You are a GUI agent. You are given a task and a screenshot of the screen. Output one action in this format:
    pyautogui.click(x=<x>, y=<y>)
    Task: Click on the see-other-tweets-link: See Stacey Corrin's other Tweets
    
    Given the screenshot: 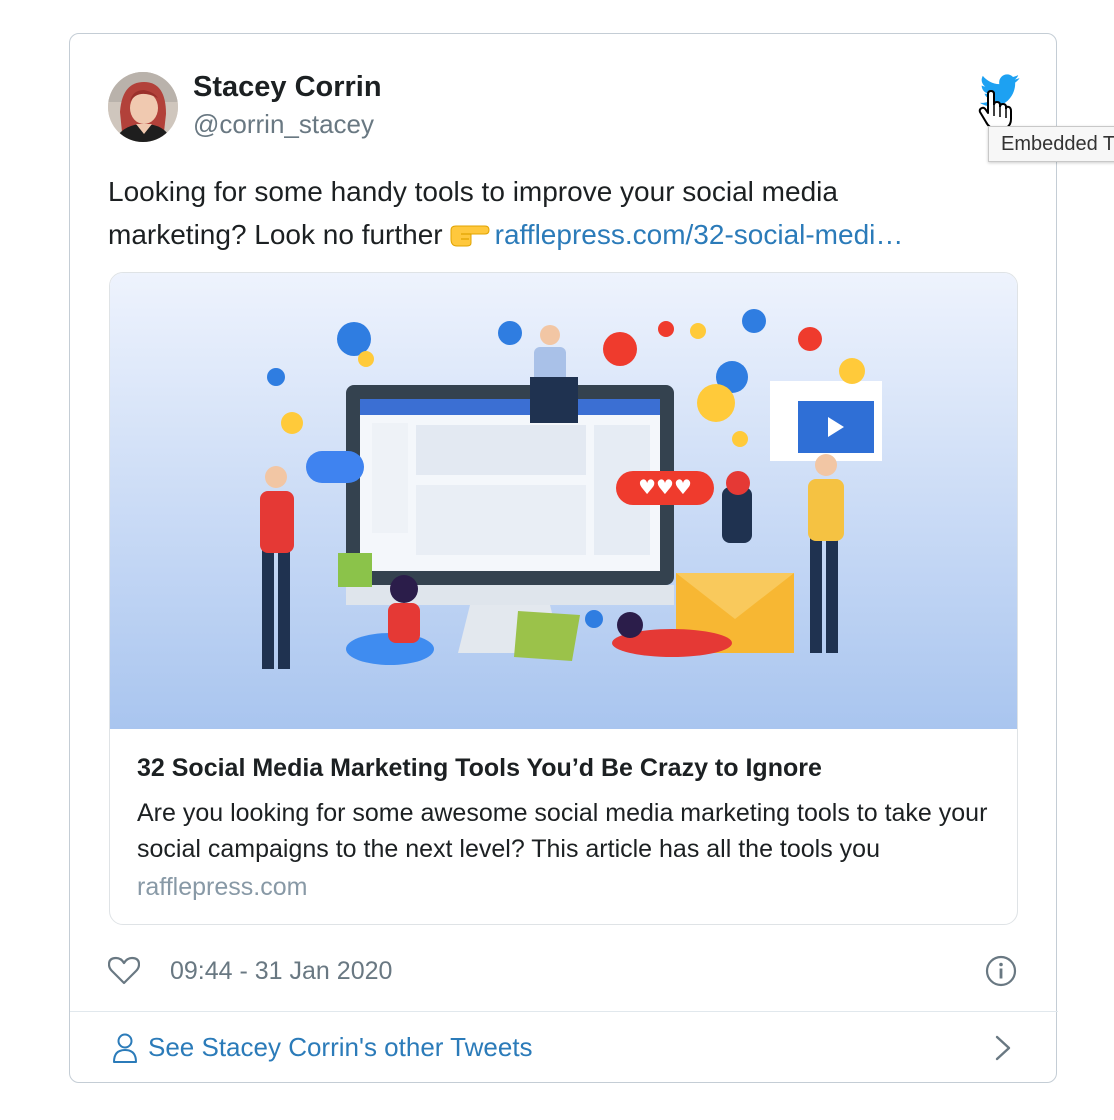 What is the action you would take?
    pyautogui.click(x=564, y=1047)
    